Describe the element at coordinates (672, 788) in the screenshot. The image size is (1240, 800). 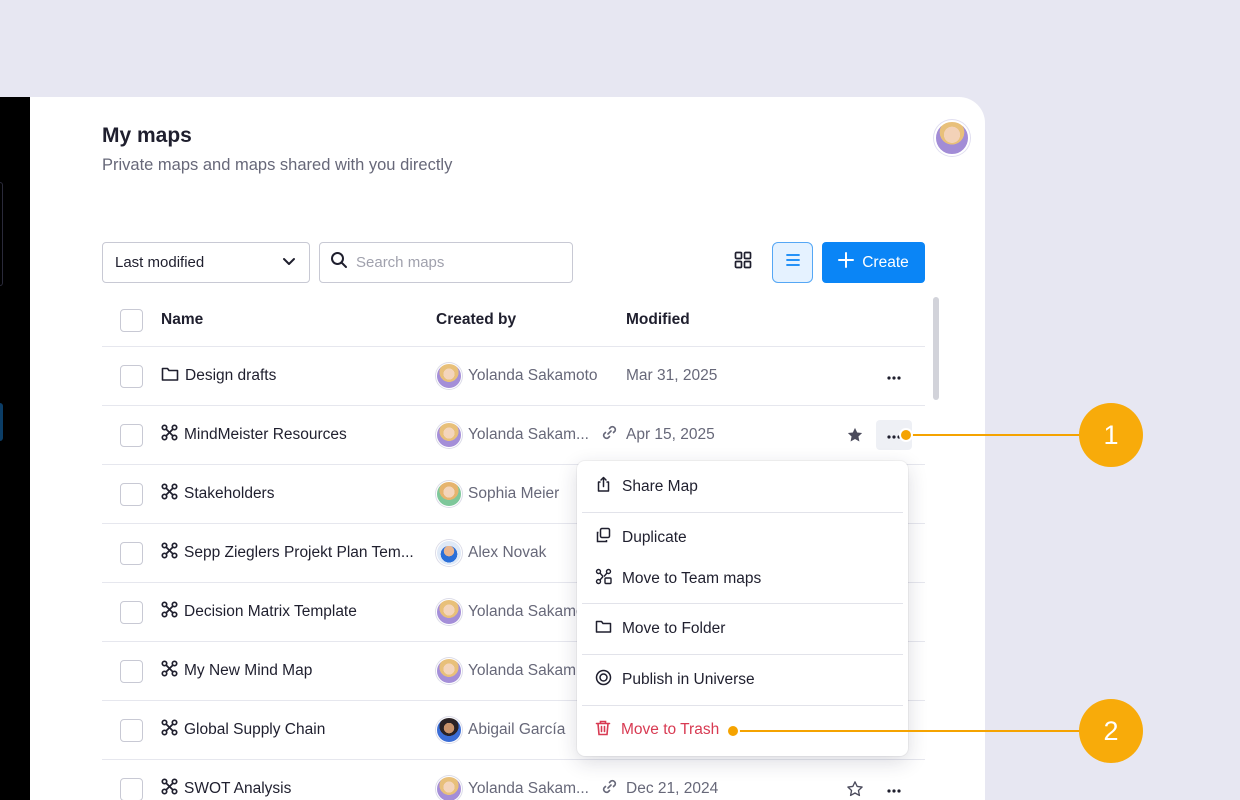
I see `modified-date: Dec 21, 2024` at that location.